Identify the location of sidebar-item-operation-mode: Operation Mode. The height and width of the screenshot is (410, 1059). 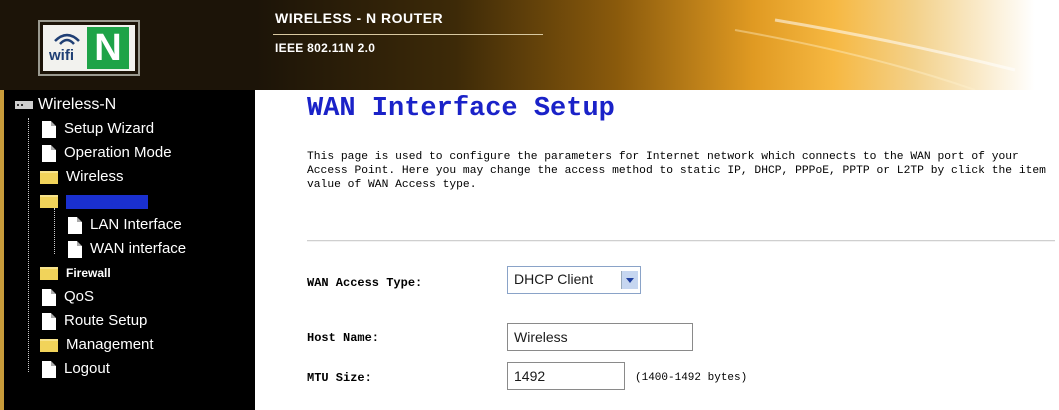
(107, 153).